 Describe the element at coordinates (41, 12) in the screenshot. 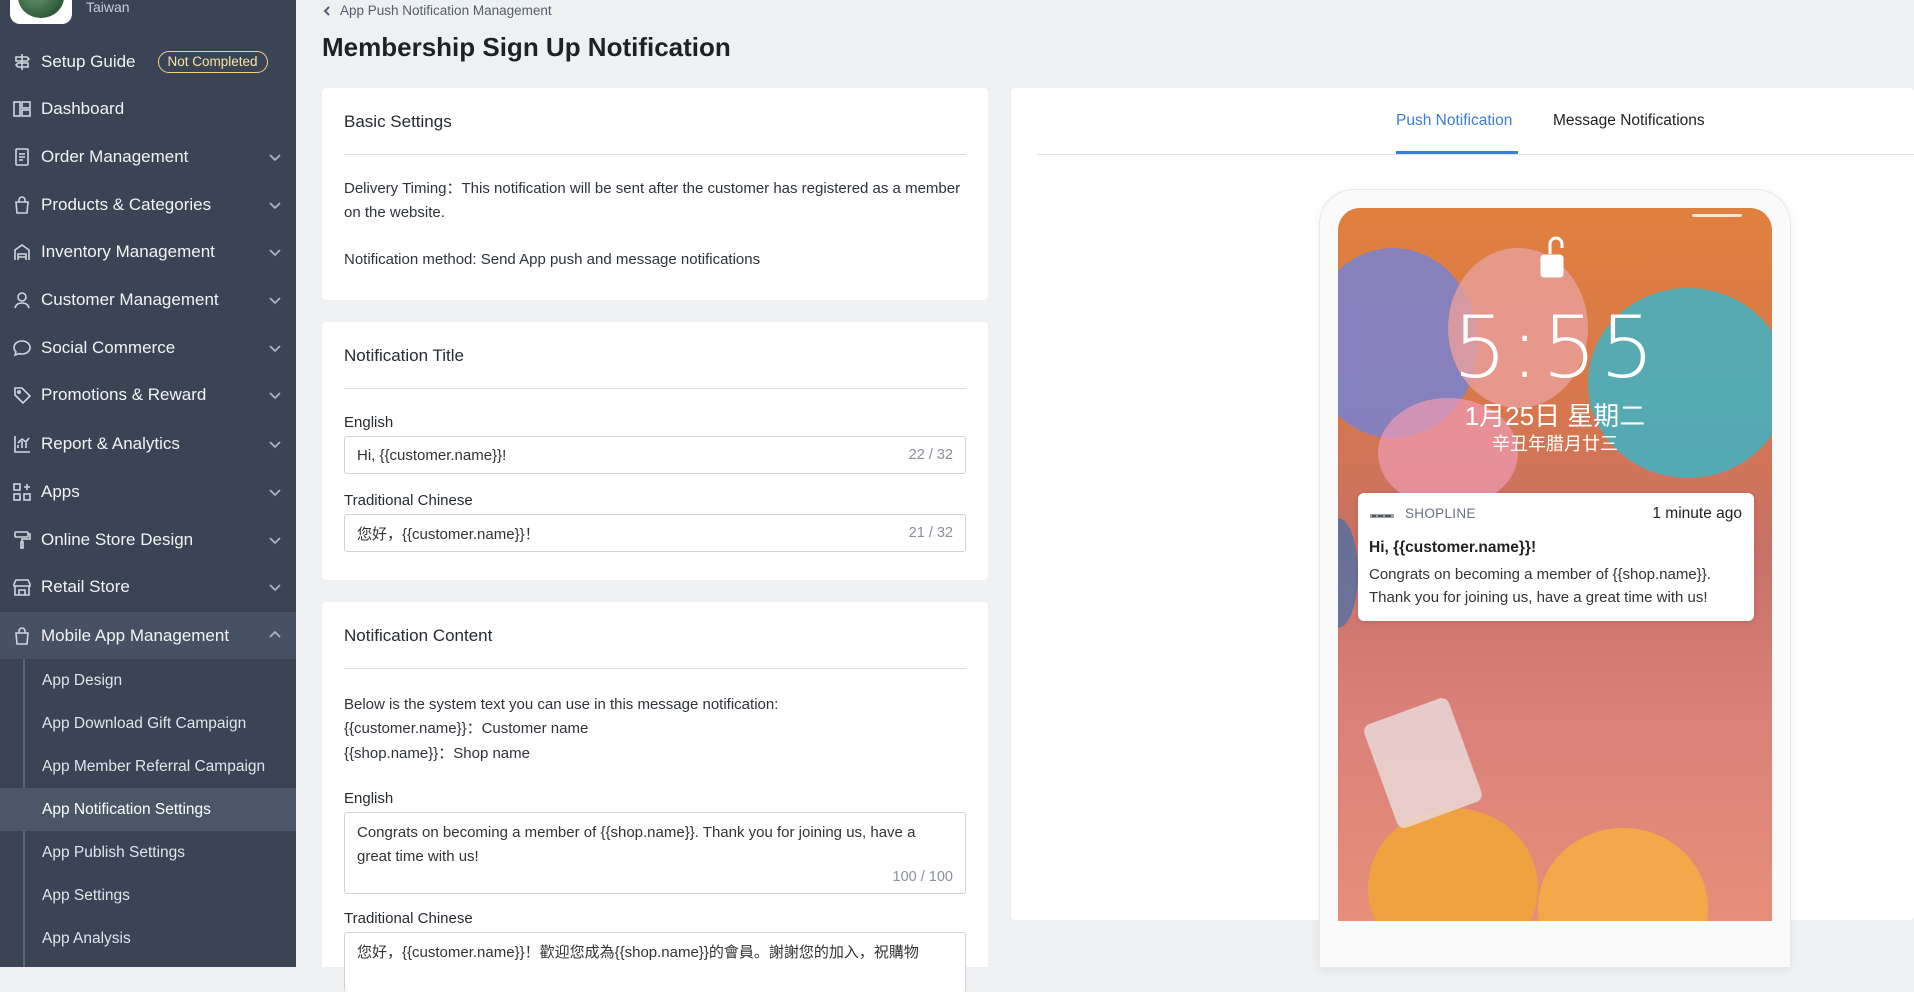

I see `store-logo` at that location.